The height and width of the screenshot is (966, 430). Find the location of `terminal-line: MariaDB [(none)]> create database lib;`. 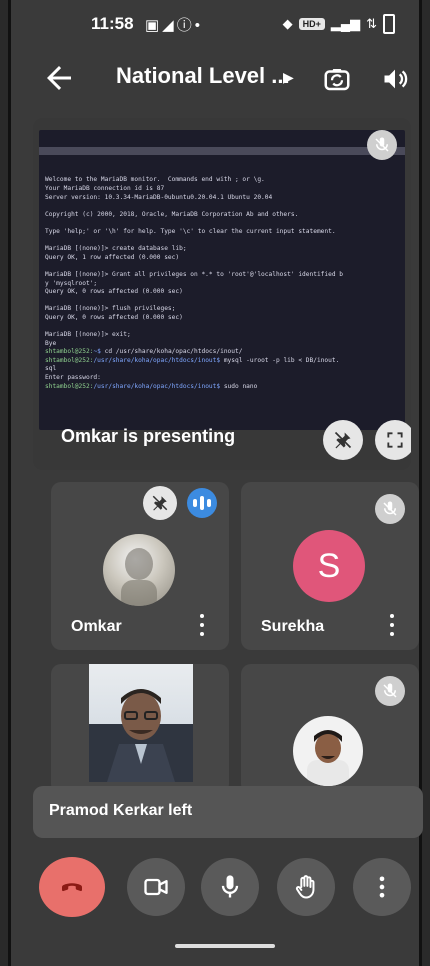

terminal-line: MariaDB [(none)]> create database lib; is located at coordinates (116, 249).